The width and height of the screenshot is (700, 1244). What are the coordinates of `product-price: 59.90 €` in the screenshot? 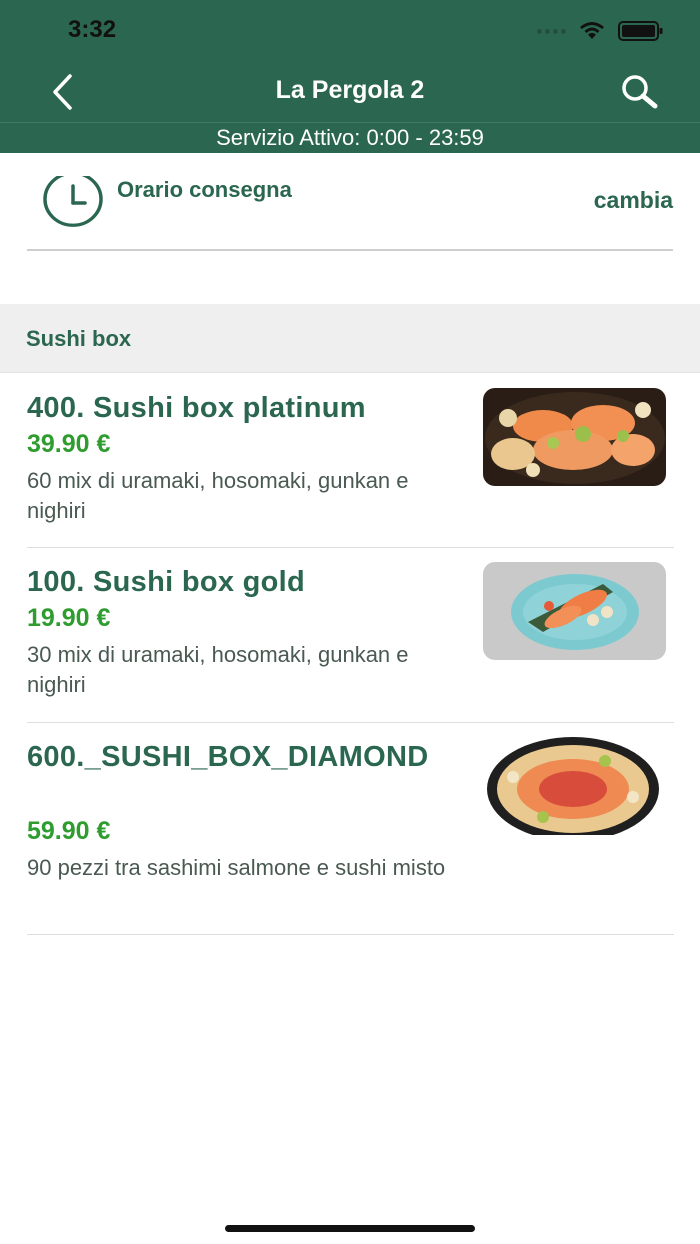 It's located at (69, 831).